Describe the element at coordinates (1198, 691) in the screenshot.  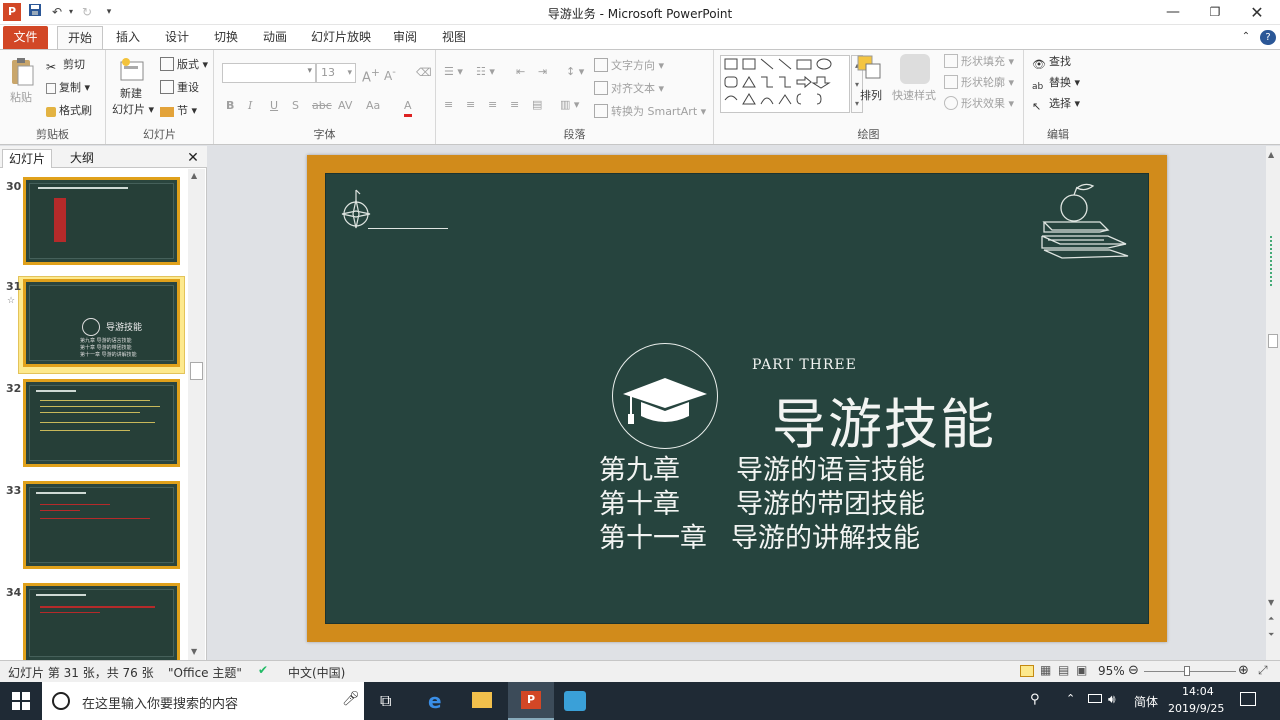
I see `clock-time: 14:04` at that location.